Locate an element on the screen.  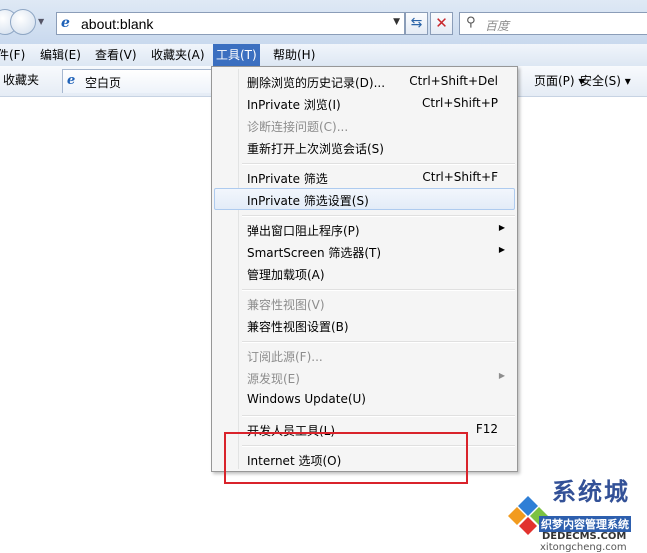
watermark: 系统城 织梦内容管理系统 DEDECMS.COM xitongcheng.com is located at coordinates (576, 515).